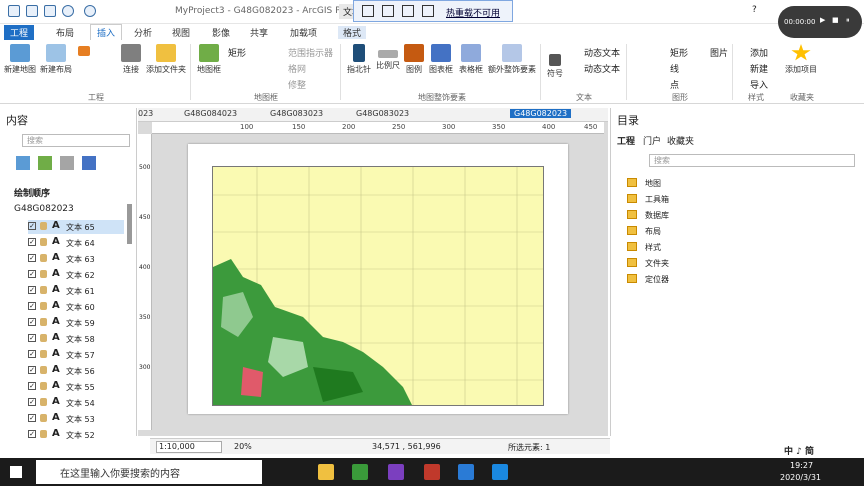 This screenshot has height=486, width=864. What do you see at coordinates (432, 472) in the screenshot?
I see `winrar-icon` at bounding box center [432, 472].